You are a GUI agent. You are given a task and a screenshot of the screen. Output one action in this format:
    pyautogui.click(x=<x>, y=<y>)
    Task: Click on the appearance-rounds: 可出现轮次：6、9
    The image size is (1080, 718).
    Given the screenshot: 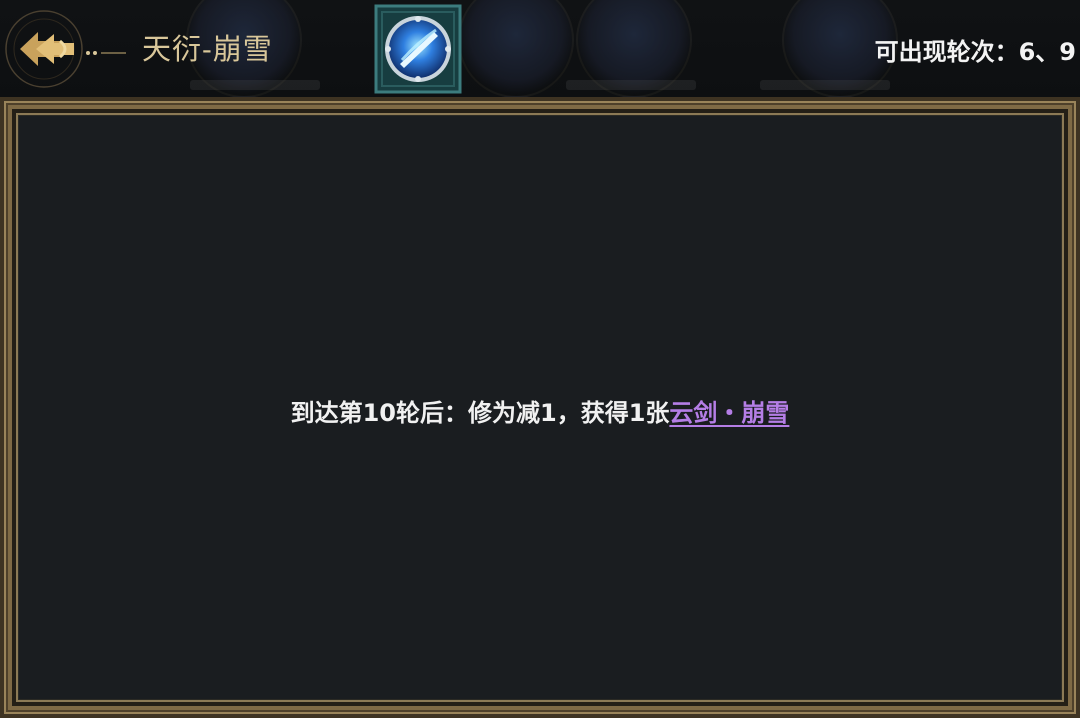 What is the action you would take?
    pyautogui.click(x=975, y=49)
    